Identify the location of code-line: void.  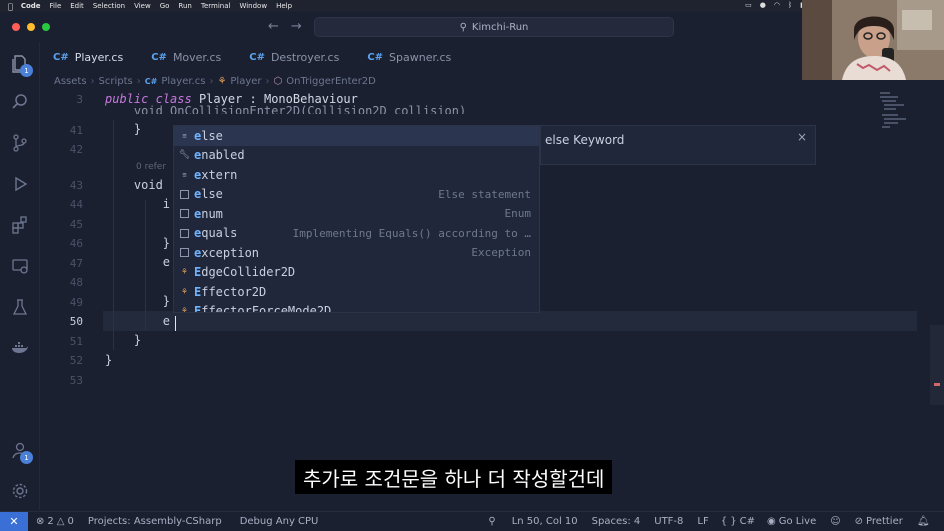
(134, 185).